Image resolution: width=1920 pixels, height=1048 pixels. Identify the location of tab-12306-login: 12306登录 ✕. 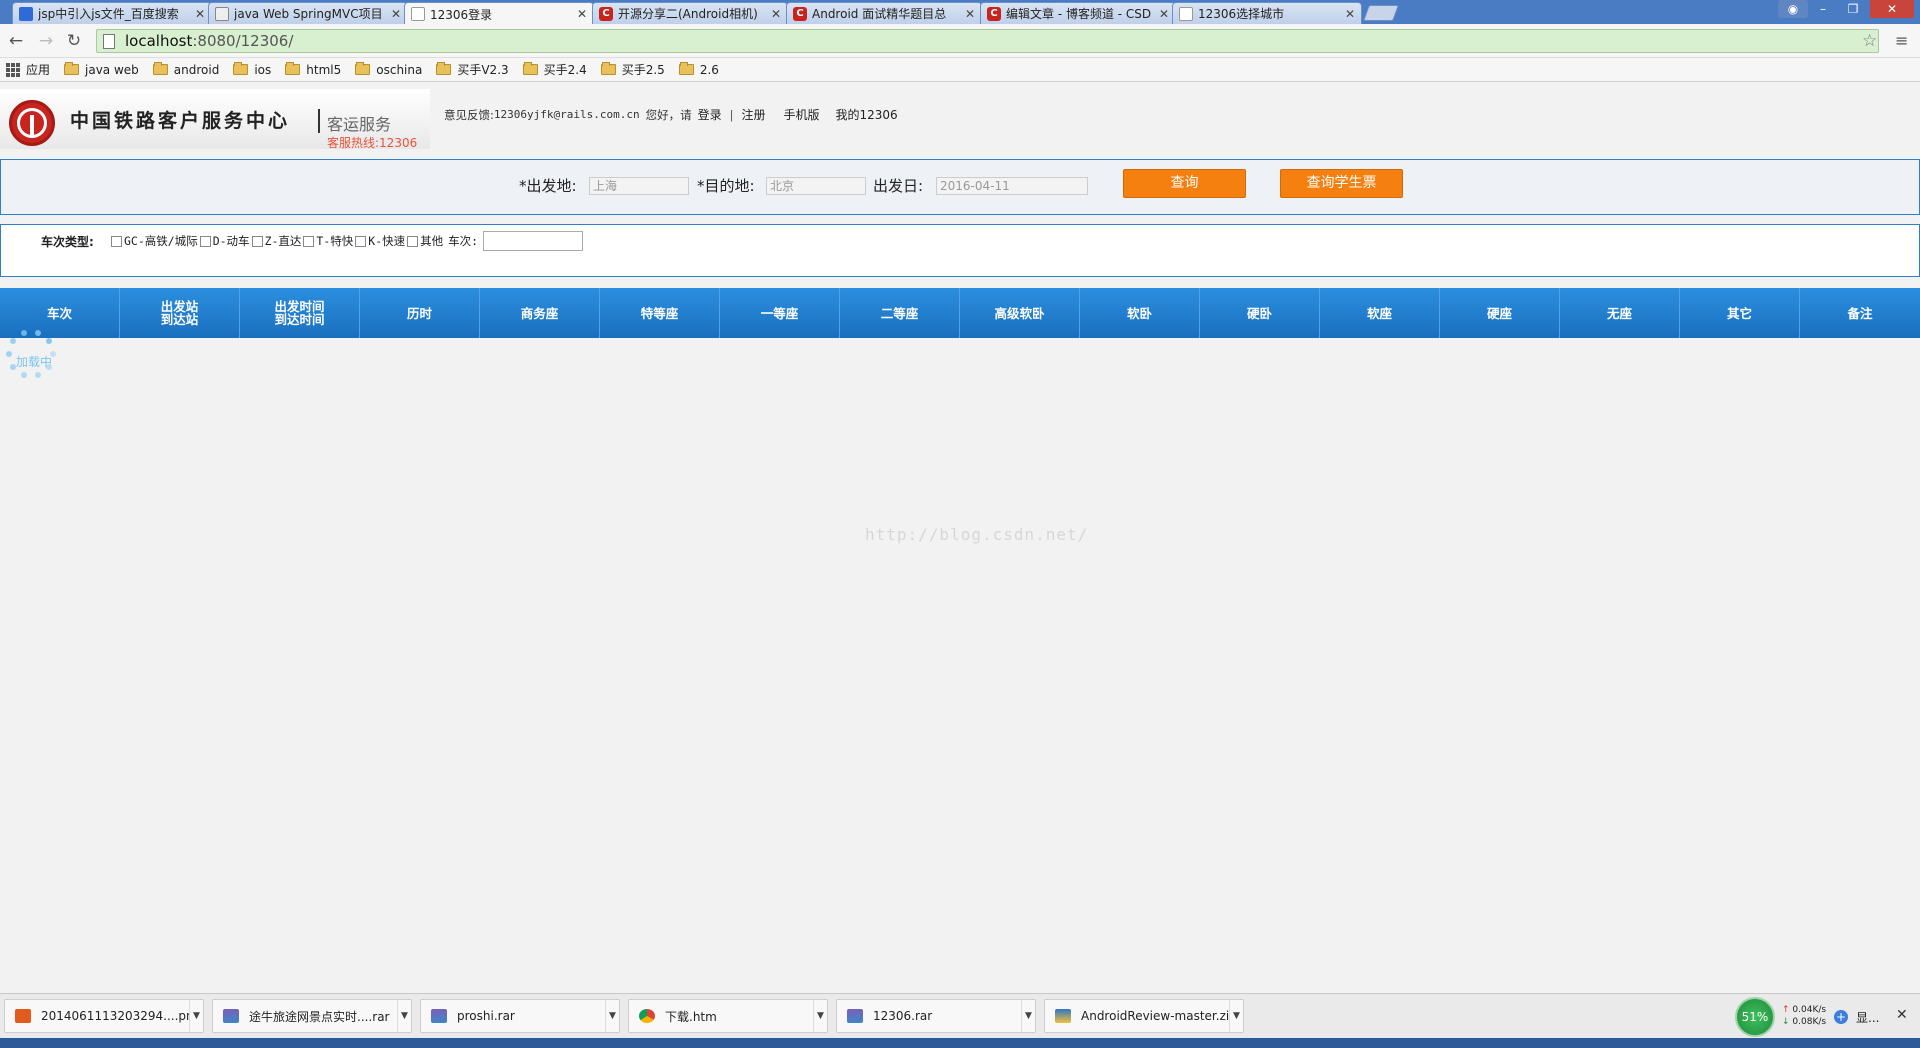
(499, 13).